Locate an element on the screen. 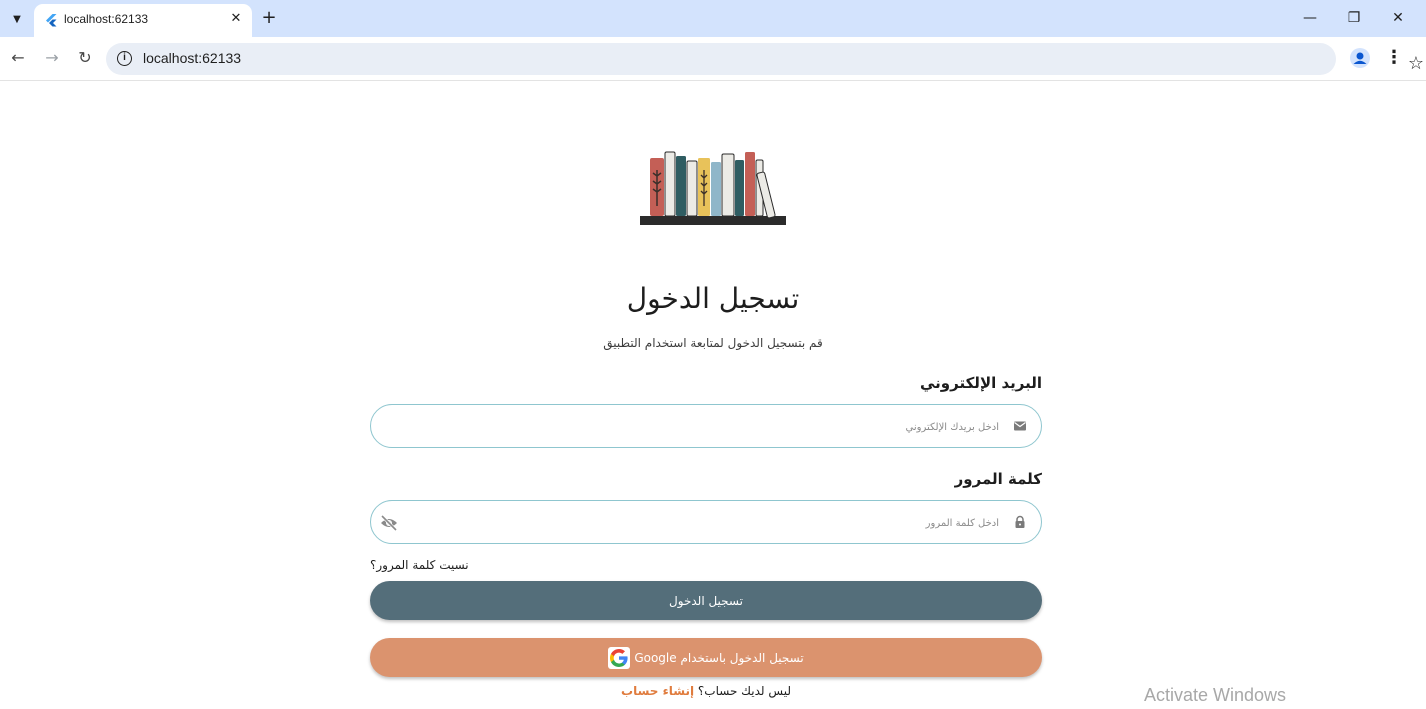  signup-link: إنشاء حساب is located at coordinates (657, 691).